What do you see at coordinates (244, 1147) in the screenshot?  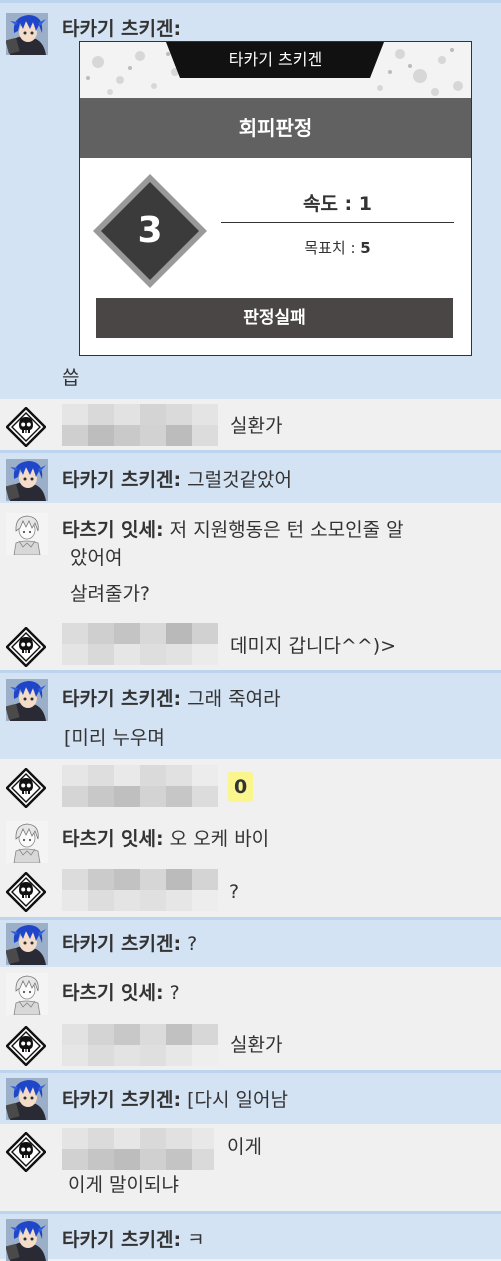 I see `message-text: 이게` at bounding box center [244, 1147].